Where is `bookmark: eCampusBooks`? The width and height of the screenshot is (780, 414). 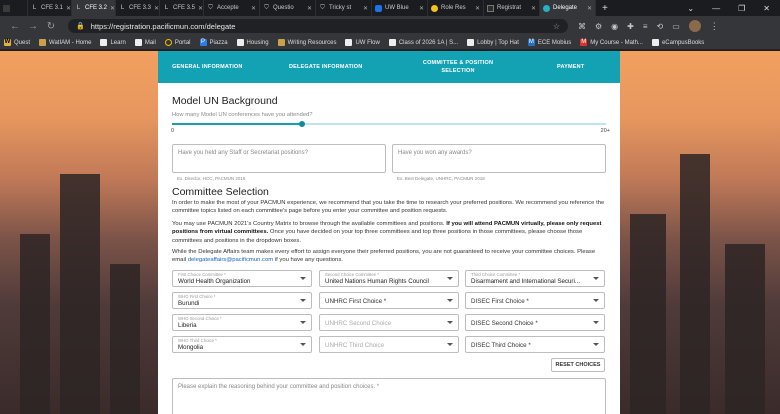 bookmark: eCampusBooks is located at coordinates (677, 42).